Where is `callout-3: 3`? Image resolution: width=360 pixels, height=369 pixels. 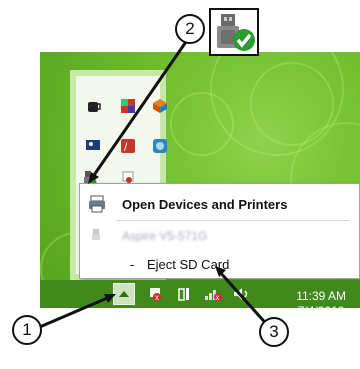
callout-3: 3 is located at coordinates (274, 332).